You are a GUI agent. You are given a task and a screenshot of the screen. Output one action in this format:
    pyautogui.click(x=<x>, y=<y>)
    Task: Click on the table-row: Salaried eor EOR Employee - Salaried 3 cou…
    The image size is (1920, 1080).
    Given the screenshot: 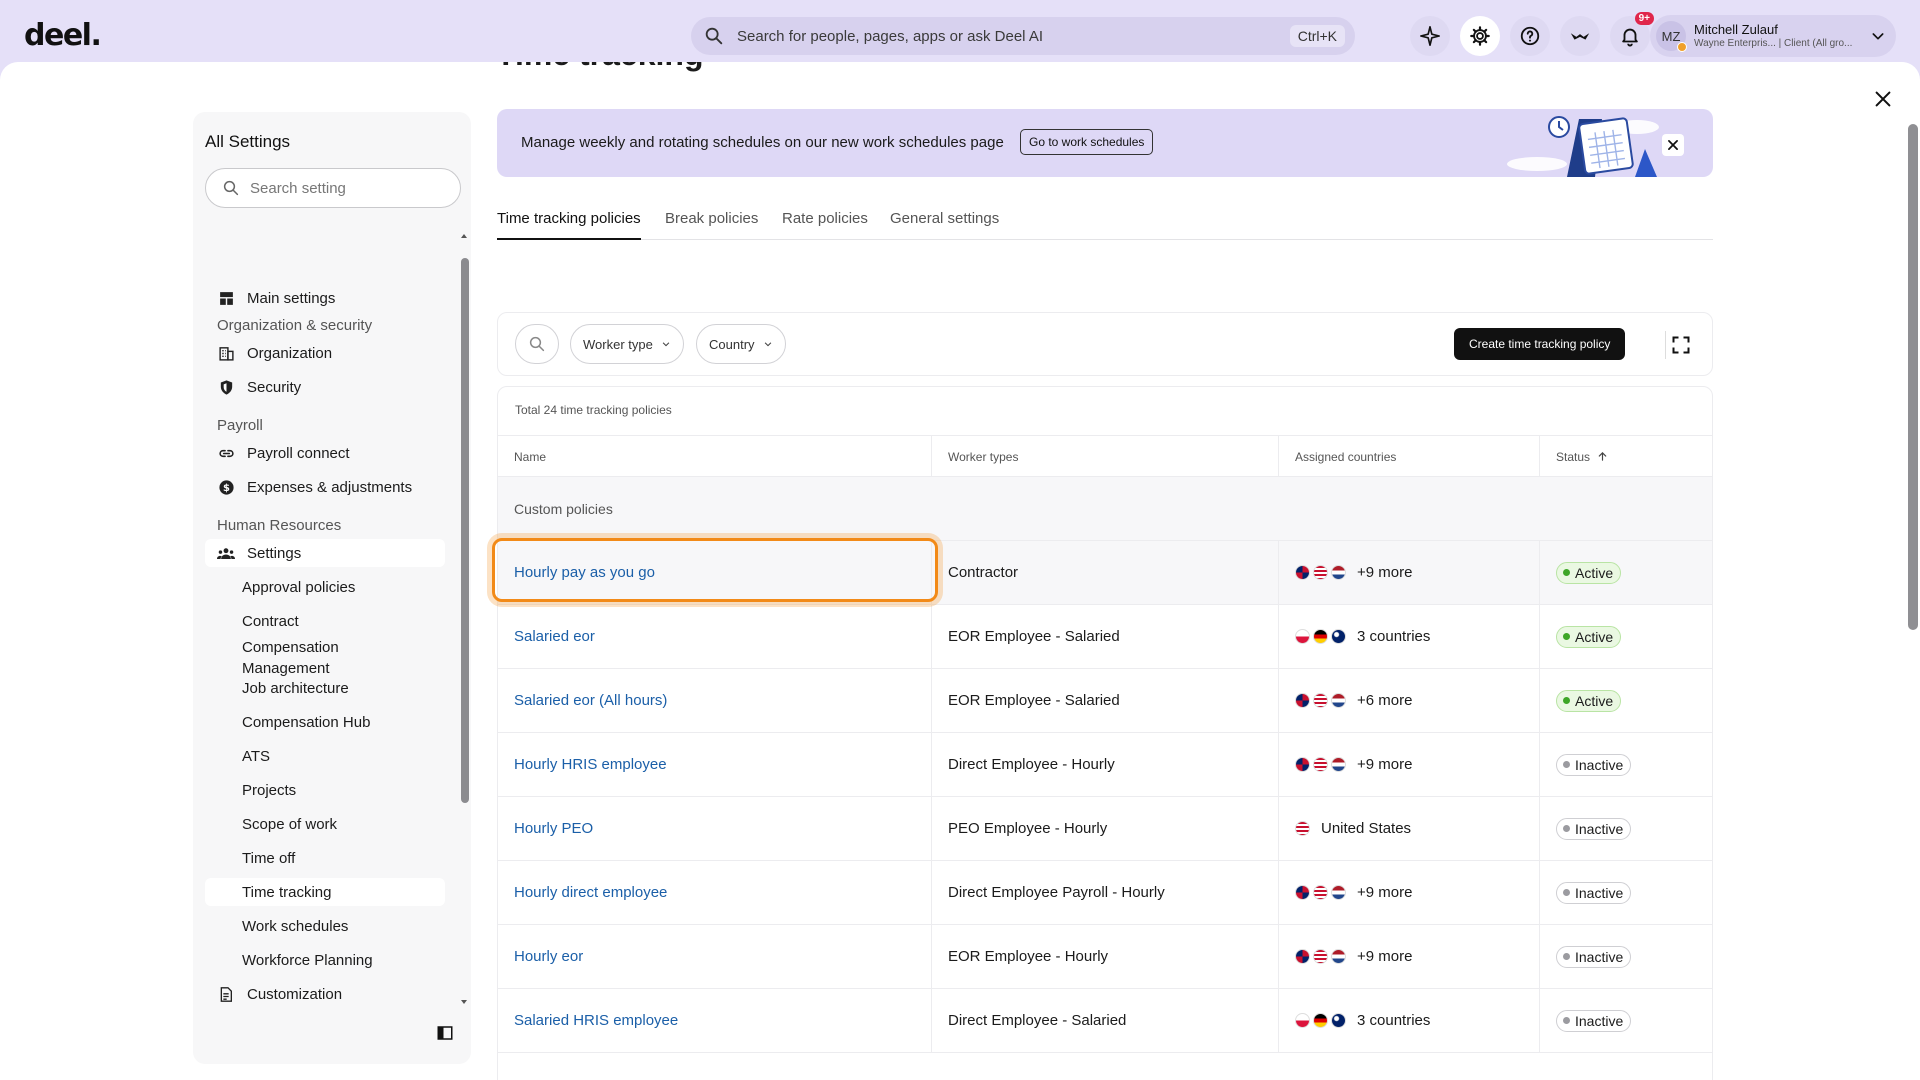 What is the action you would take?
    pyautogui.click(x=1105, y=637)
    